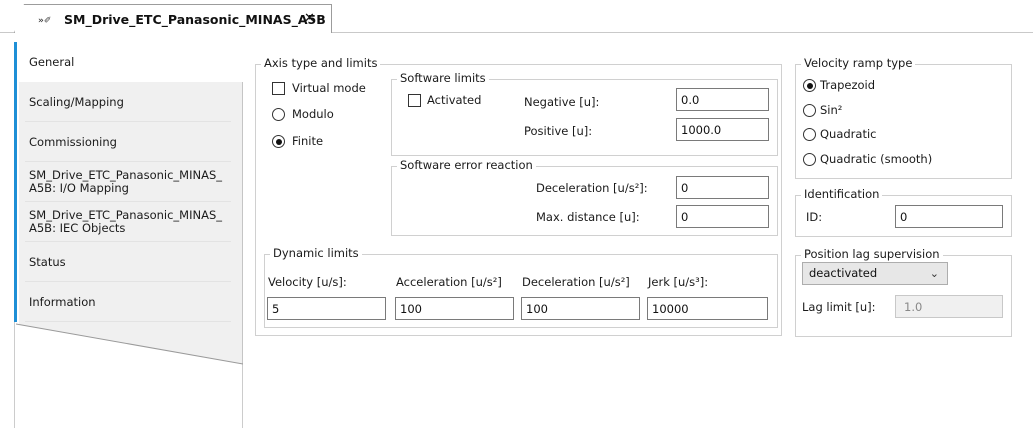  Describe the element at coordinates (307, 282) in the screenshot. I see `velocity-label: Velocity [u/s]:` at that location.